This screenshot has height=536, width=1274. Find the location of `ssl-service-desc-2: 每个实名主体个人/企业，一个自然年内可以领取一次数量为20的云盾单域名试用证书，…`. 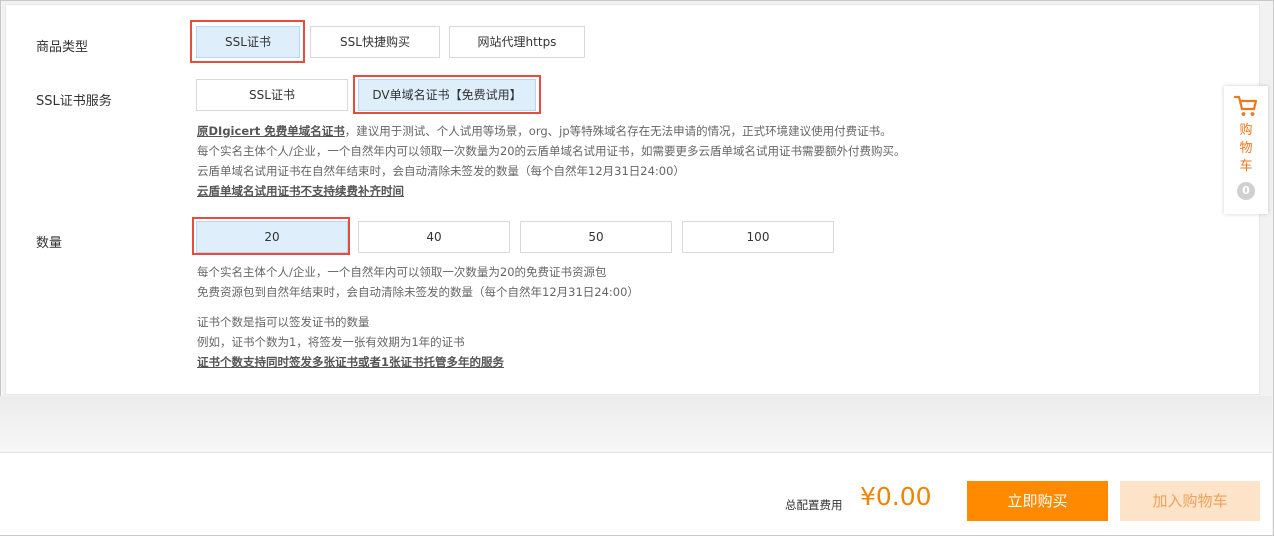

ssl-service-desc-2: 每个实名主体个人/企业，一个自然年内可以领取一次数量为20的云盾单域名试用证书，… is located at coordinates (551, 151).